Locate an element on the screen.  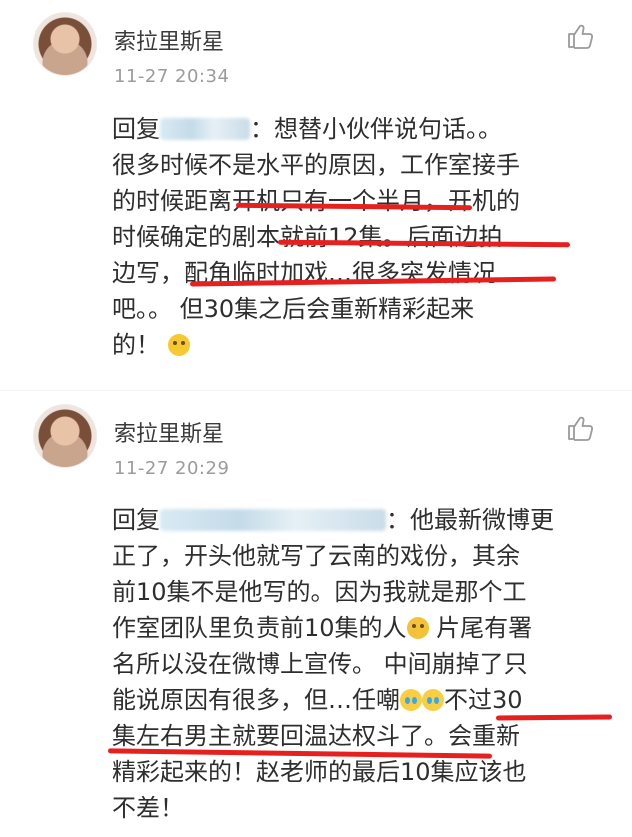
comment-line: 前10集不是他写的。因为我就是那个工 is located at coordinates (319, 592).